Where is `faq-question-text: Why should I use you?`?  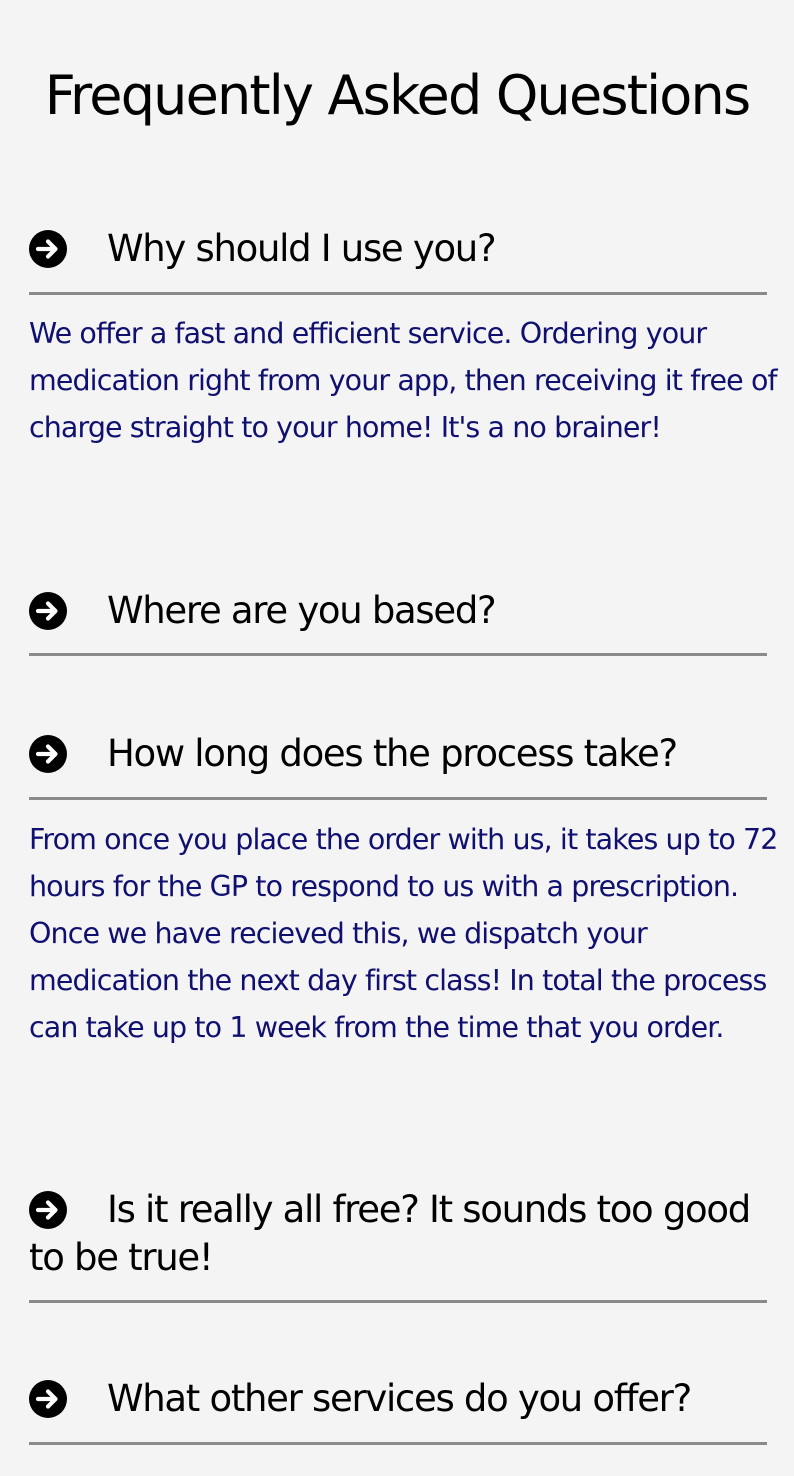 faq-question-text: Why should I use you? is located at coordinates (302, 248).